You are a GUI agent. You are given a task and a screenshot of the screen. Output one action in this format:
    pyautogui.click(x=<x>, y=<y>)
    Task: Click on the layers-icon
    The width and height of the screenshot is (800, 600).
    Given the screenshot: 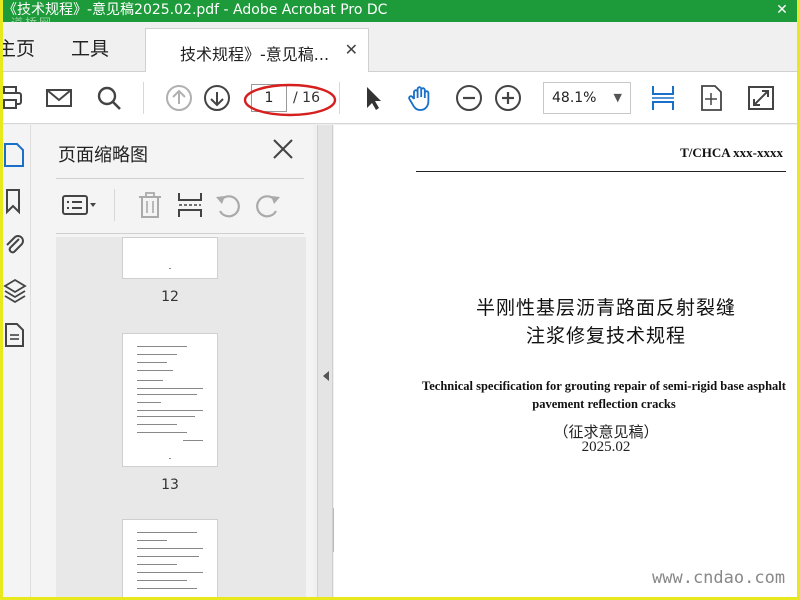 What is the action you would take?
    pyautogui.click(x=15, y=291)
    